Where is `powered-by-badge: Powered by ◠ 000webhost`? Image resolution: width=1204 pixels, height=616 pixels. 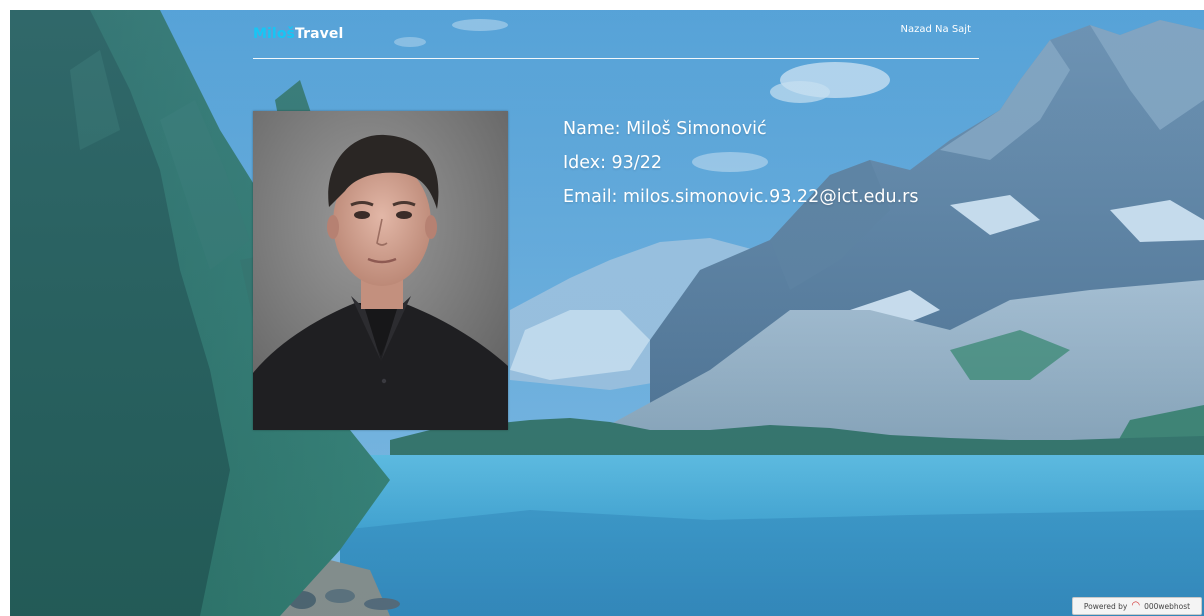
powered-by-badge: Powered by ◠ 000webhost is located at coordinates (1137, 606).